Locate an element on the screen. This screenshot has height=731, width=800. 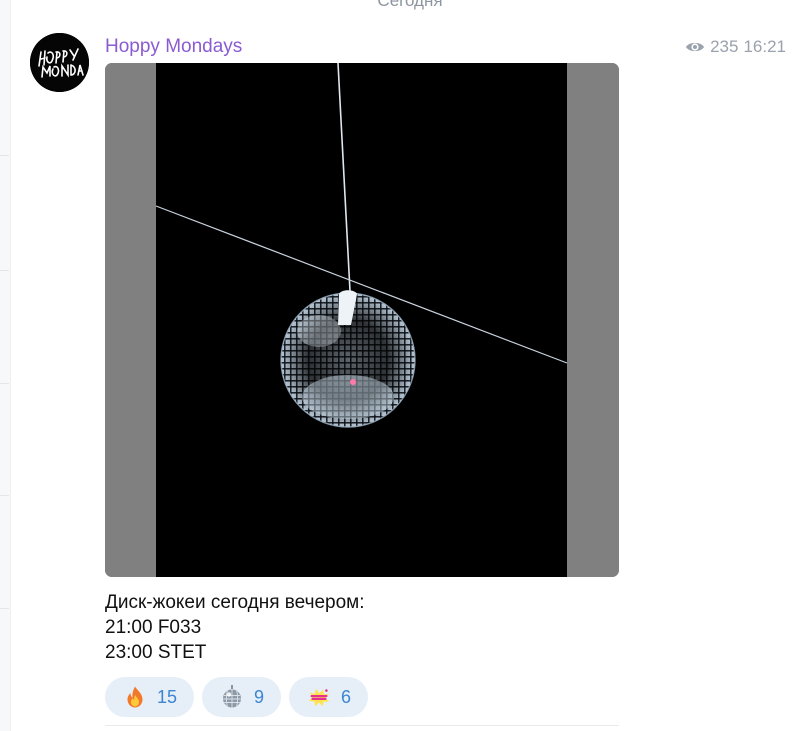
channel-avatar is located at coordinates (59, 62).